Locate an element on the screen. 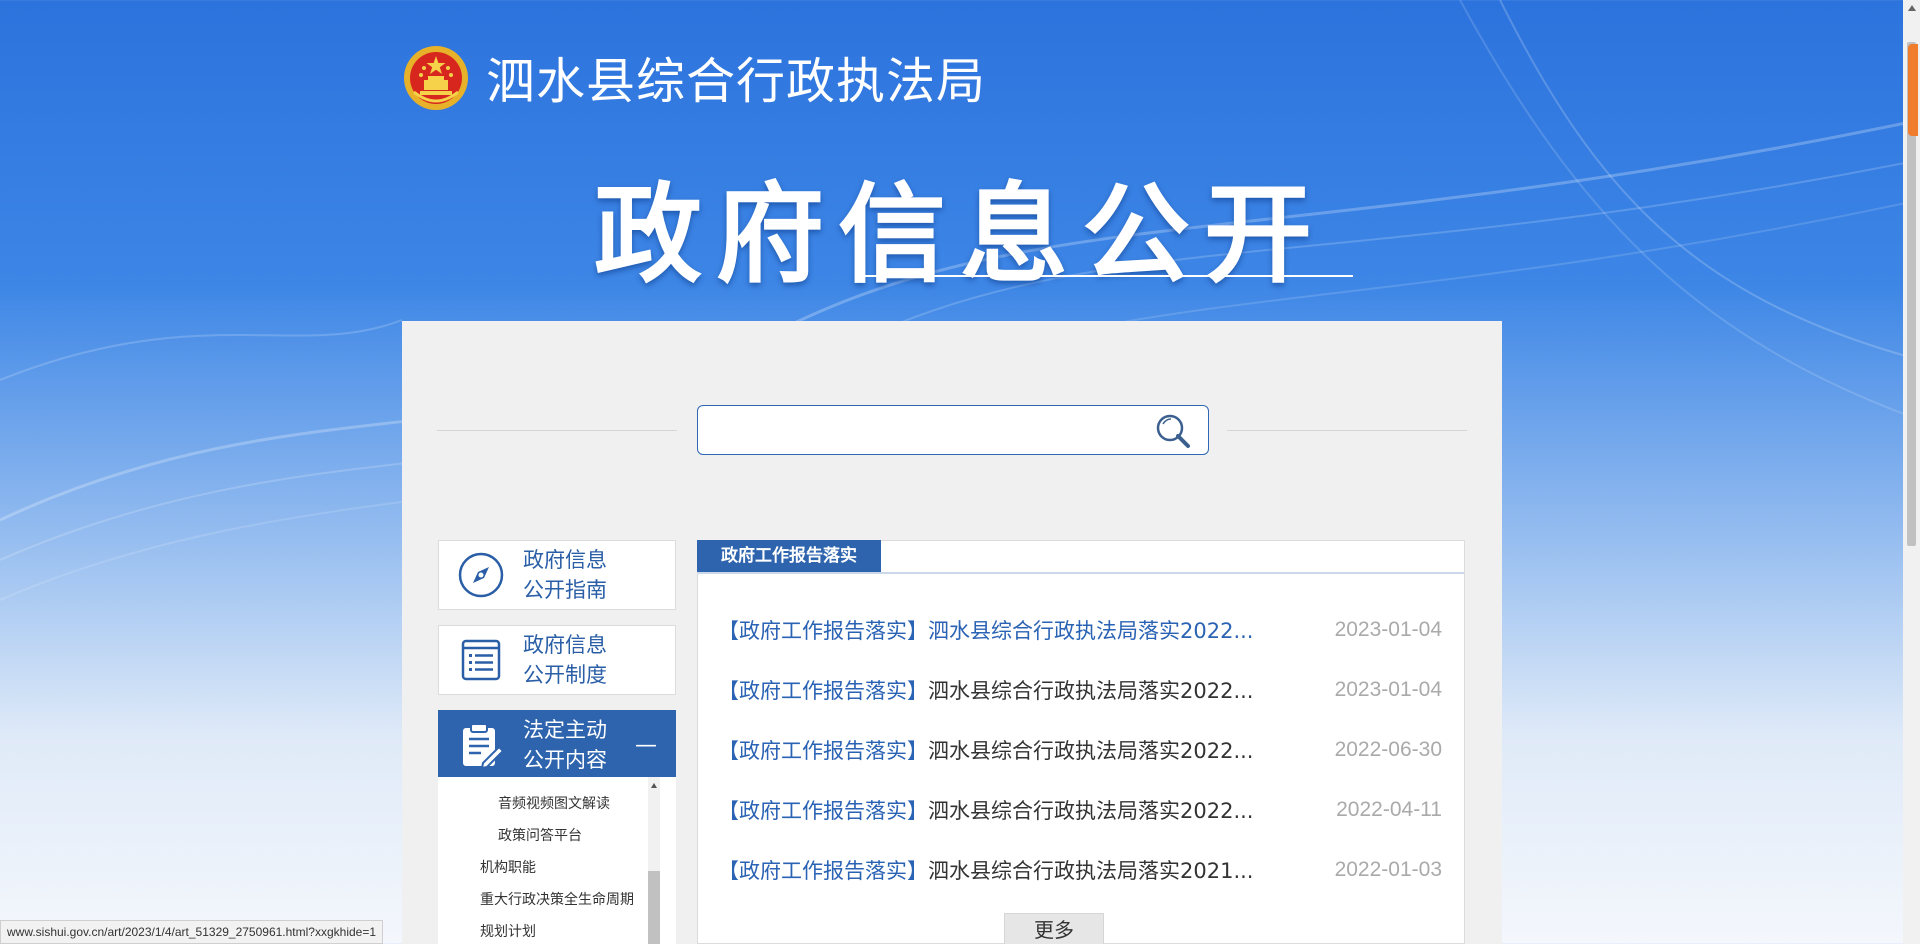  submenu-item: 政策问答平台 is located at coordinates (540, 835).